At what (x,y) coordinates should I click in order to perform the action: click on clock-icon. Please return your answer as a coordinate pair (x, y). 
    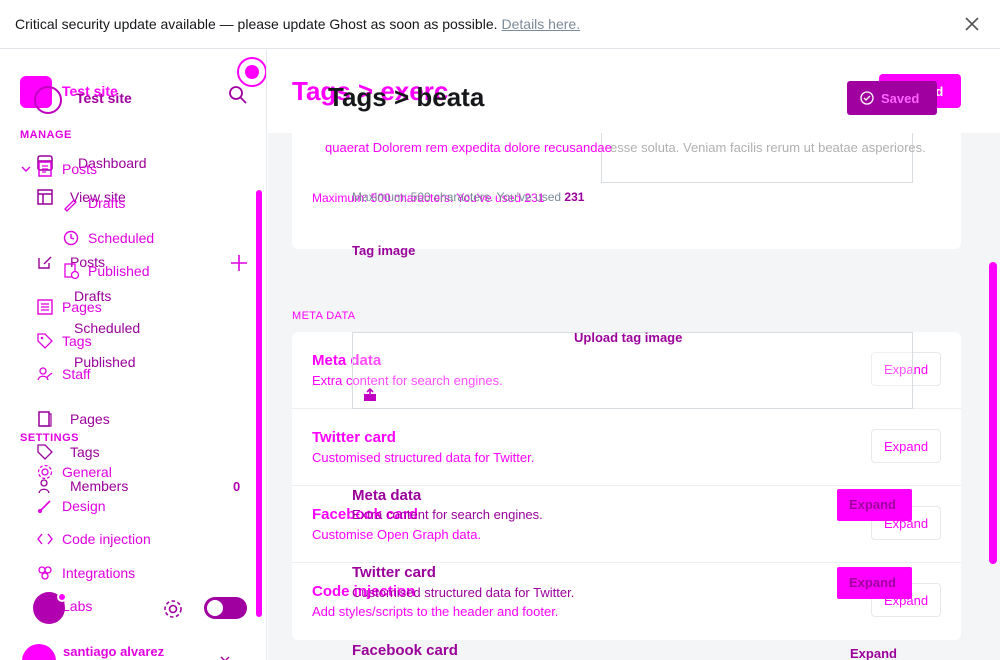
    Looking at the image, I should click on (71, 238).